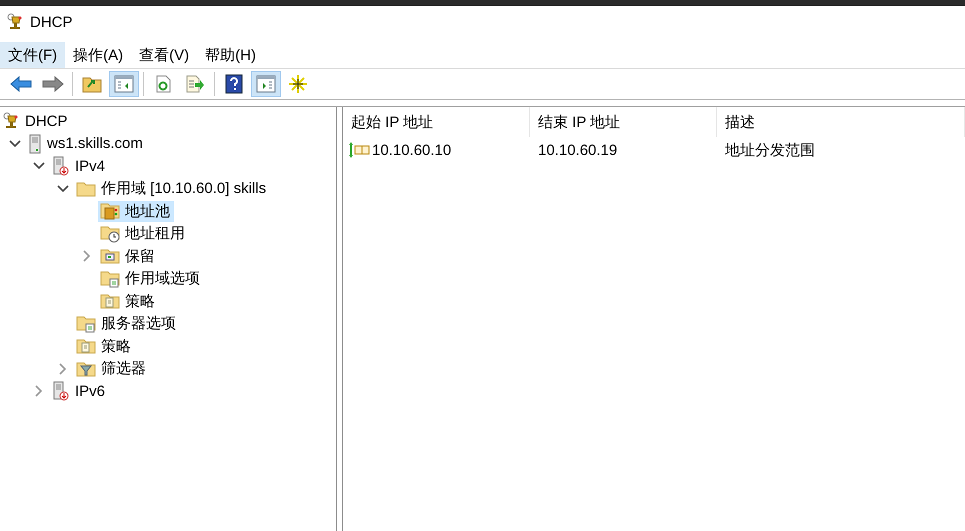 This screenshot has height=531, width=965. What do you see at coordinates (86, 368) in the screenshot?
I see `filter-folder-icon` at bounding box center [86, 368].